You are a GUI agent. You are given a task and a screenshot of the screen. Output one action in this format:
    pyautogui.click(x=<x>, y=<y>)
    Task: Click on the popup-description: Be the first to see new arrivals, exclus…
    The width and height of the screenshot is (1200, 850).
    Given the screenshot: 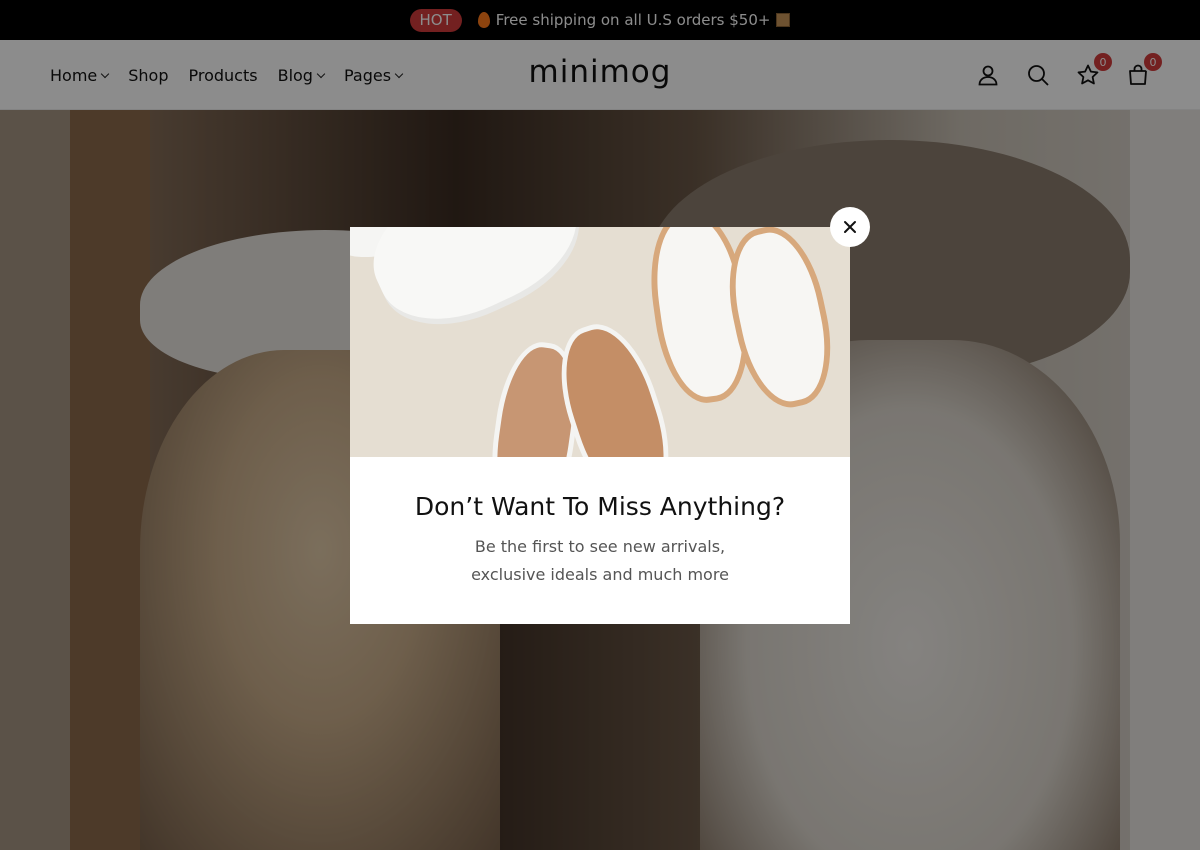 What is the action you would take?
    pyautogui.click(x=600, y=560)
    